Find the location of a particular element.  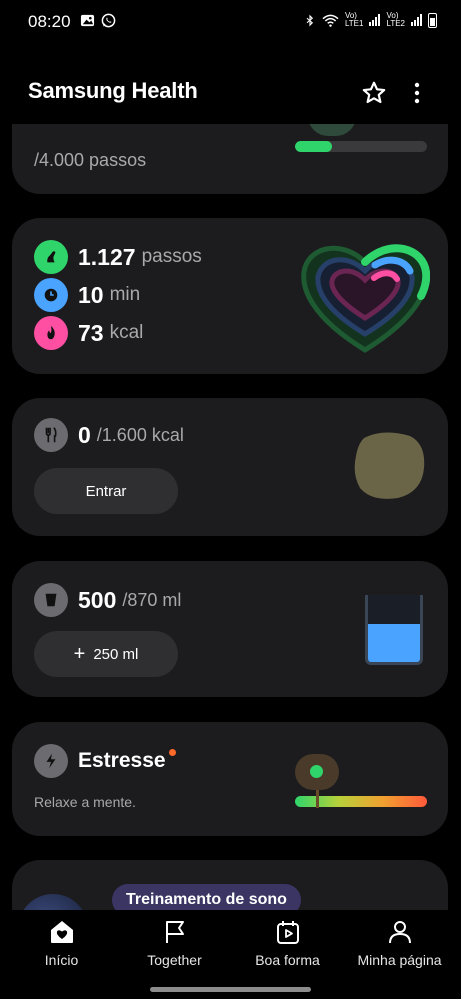

nav-fitness-label: Boa forma is located at coordinates (287, 960).